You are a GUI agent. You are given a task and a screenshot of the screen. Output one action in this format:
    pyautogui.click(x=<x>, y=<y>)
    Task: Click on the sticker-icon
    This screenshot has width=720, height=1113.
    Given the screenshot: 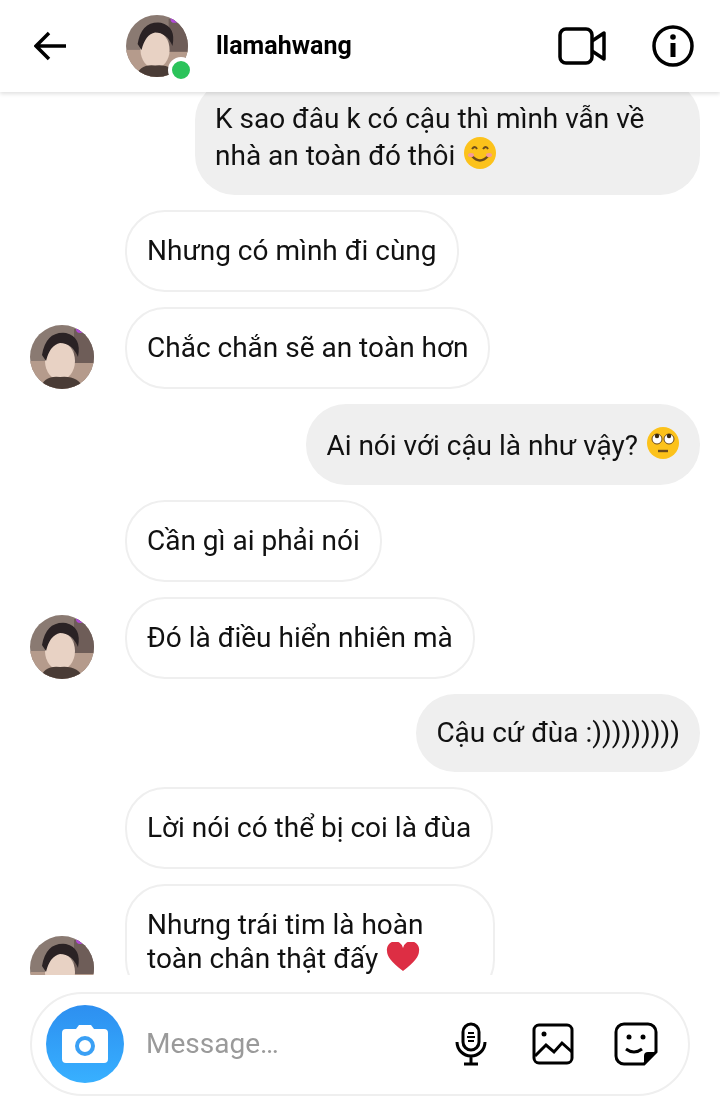 What is the action you would take?
    pyautogui.click(x=636, y=1044)
    